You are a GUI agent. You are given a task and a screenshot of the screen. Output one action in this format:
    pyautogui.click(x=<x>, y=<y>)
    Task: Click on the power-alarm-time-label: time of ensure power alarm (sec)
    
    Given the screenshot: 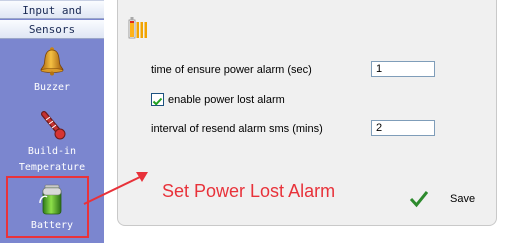 What is the action you would take?
    pyautogui.click(x=231, y=70)
    